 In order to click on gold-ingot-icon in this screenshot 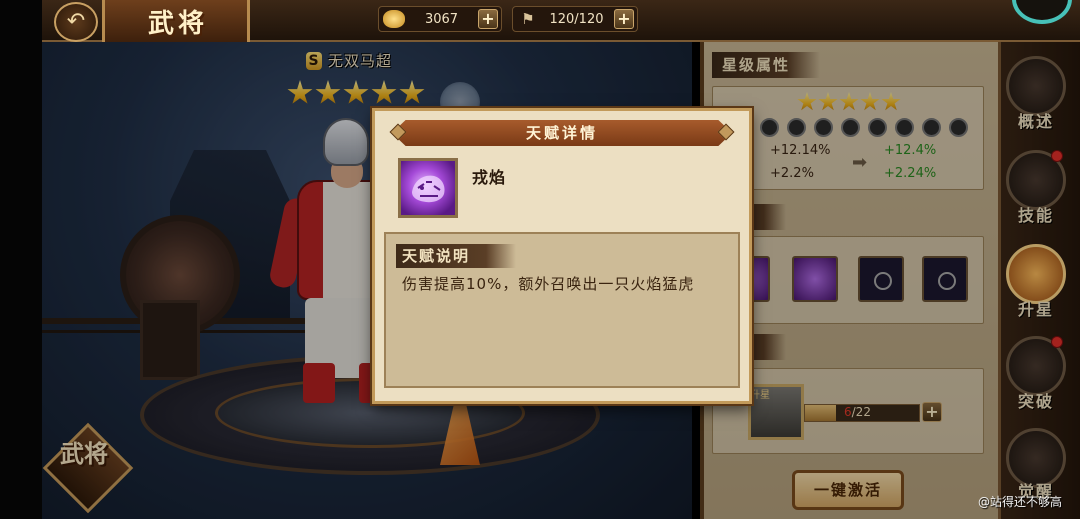, I will do `click(394, 19)`.